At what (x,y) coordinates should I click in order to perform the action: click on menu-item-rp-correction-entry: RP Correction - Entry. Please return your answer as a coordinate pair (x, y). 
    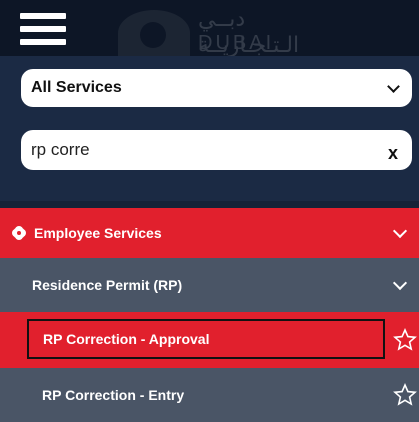
    Looking at the image, I should click on (209, 395).